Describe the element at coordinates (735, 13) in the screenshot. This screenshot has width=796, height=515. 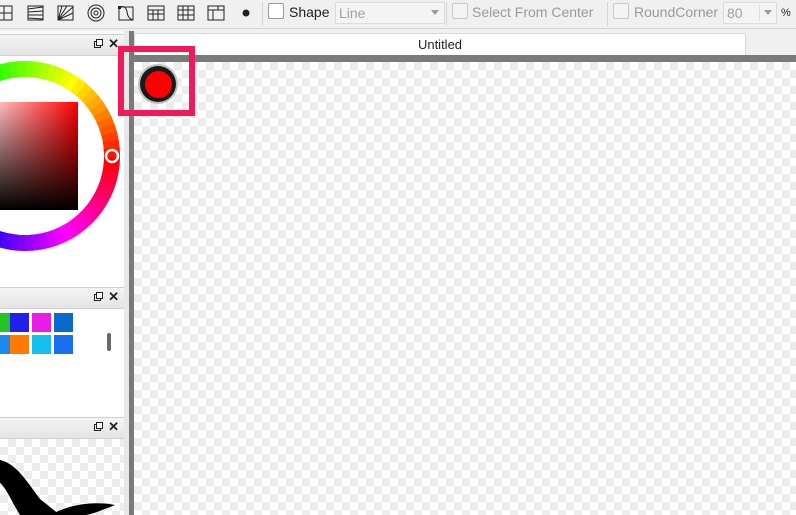
I see `round-corner-value: 80` at that location.